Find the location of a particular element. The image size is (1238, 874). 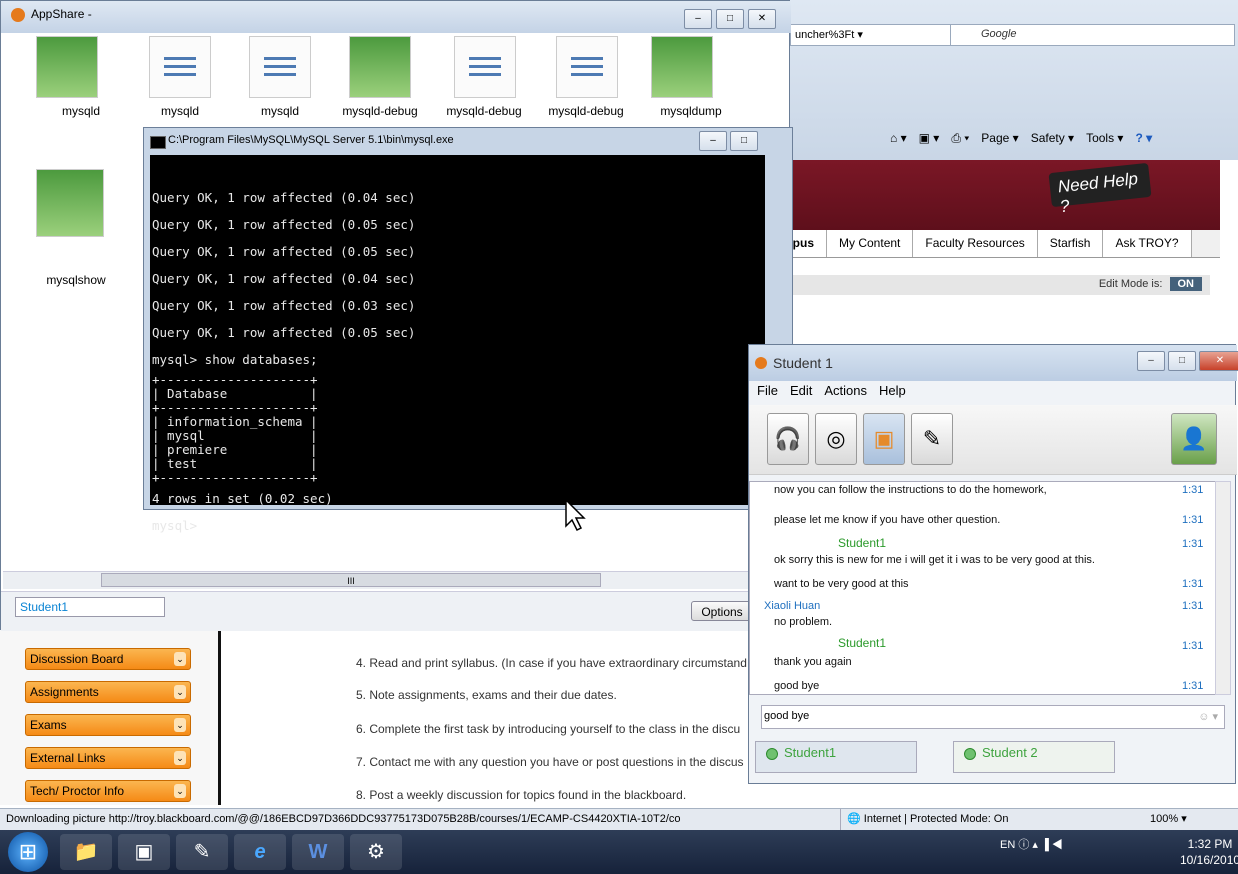

print-icon: ⎙ ▾ is located at coordinates (960, 138).